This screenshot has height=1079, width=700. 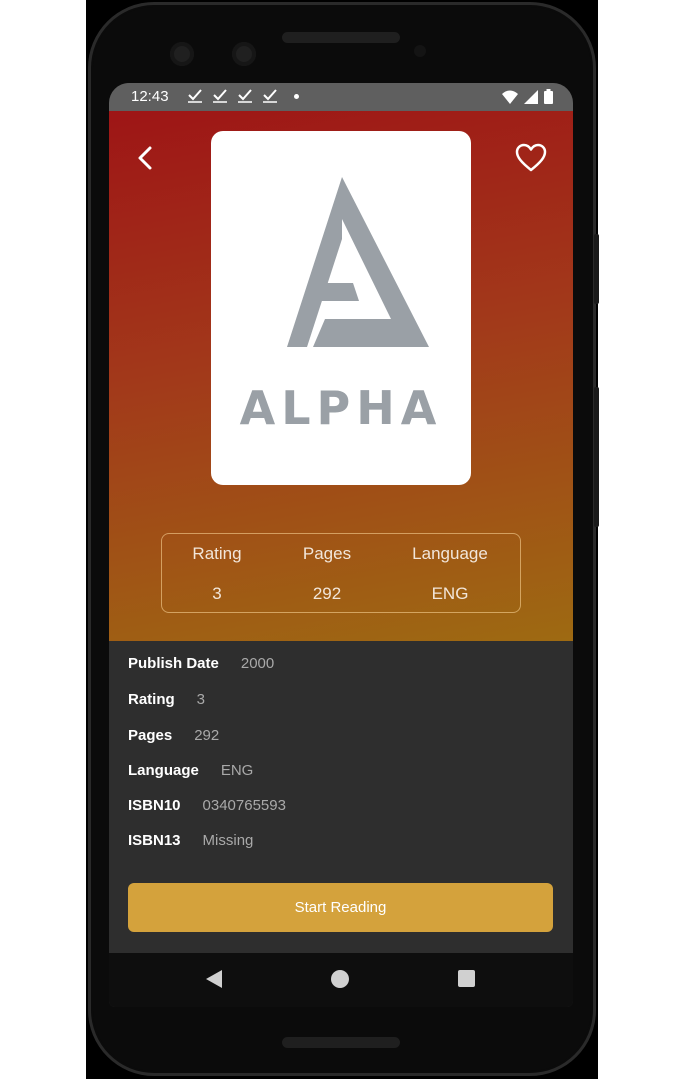 I want to click on nav-recents-icon, so click(x=466, y=978).